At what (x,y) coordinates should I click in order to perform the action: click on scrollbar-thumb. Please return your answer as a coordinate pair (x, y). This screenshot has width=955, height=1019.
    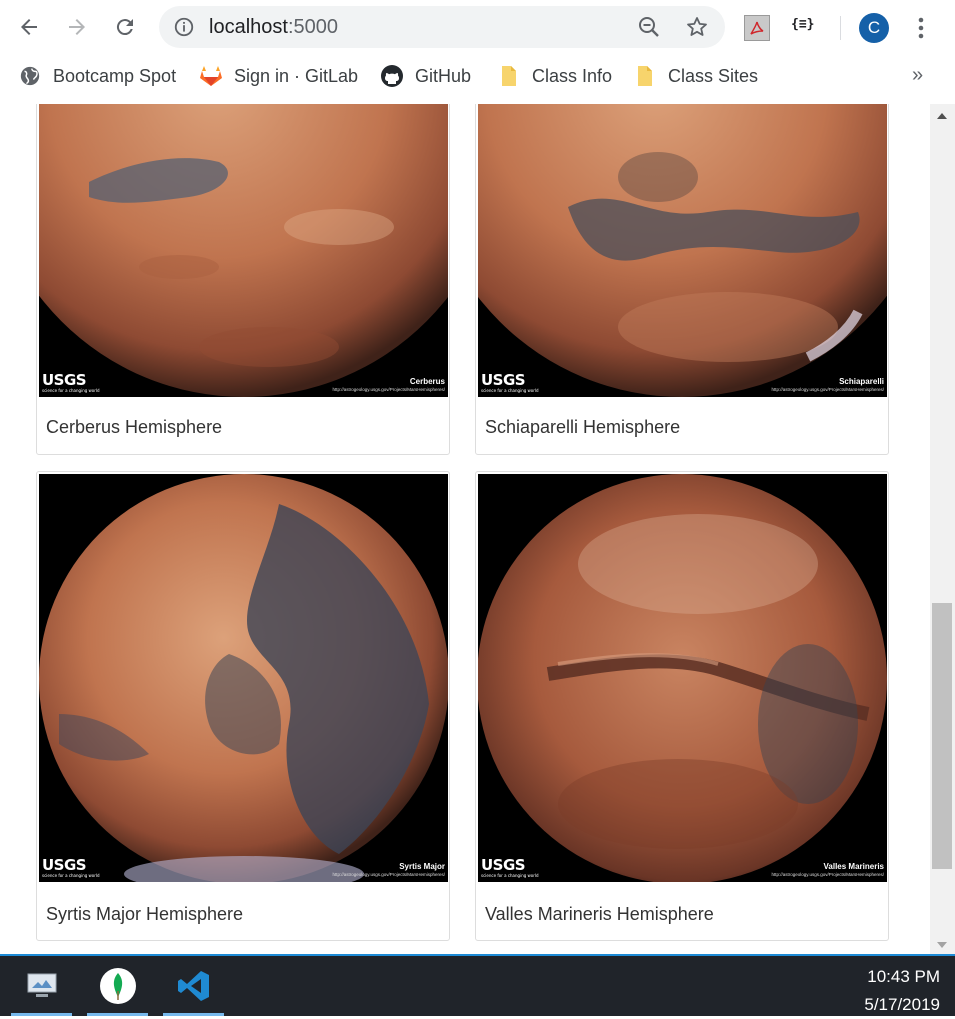
    Looking at the image, I should click on (942, 735).